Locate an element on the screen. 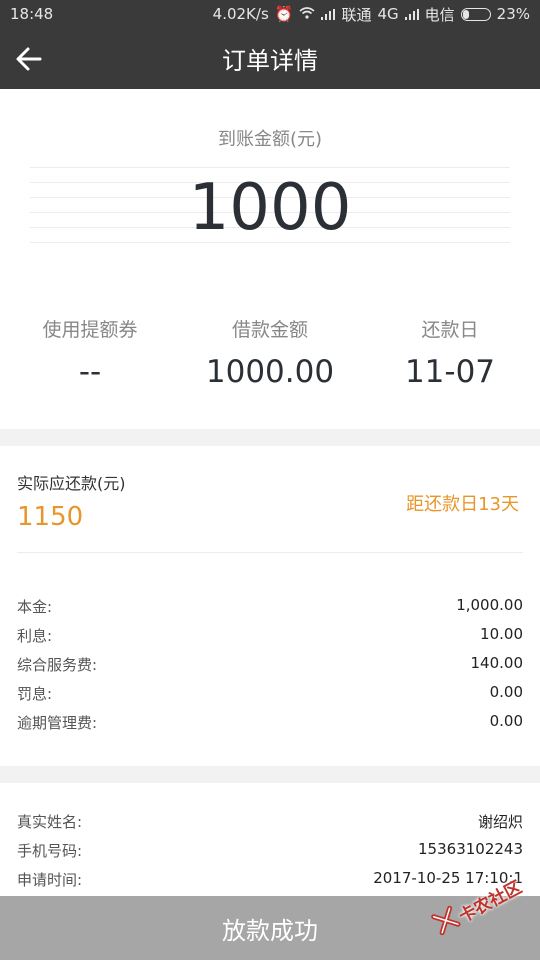 The image size is (540, 960). applicant-value: 谢绍炽 is located at coordinates (500, 822).